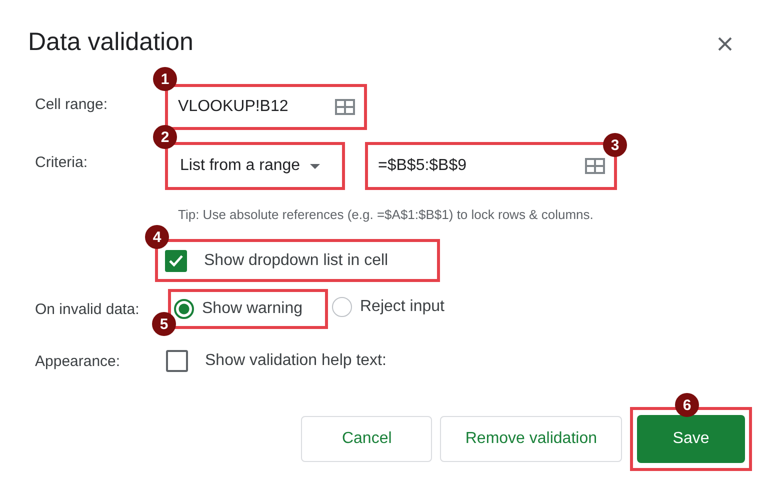  Describe the element at coordinates (252, 309) in the screenshot. I see `radio-label: Show warning` at that location.